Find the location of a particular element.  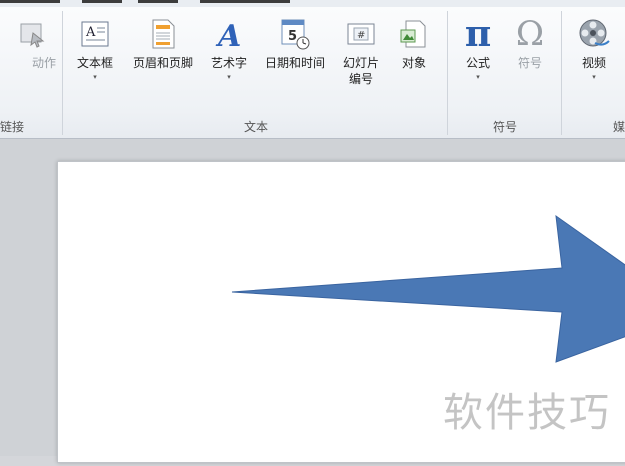

header-footer-icon is located at coordinates (163, 34).